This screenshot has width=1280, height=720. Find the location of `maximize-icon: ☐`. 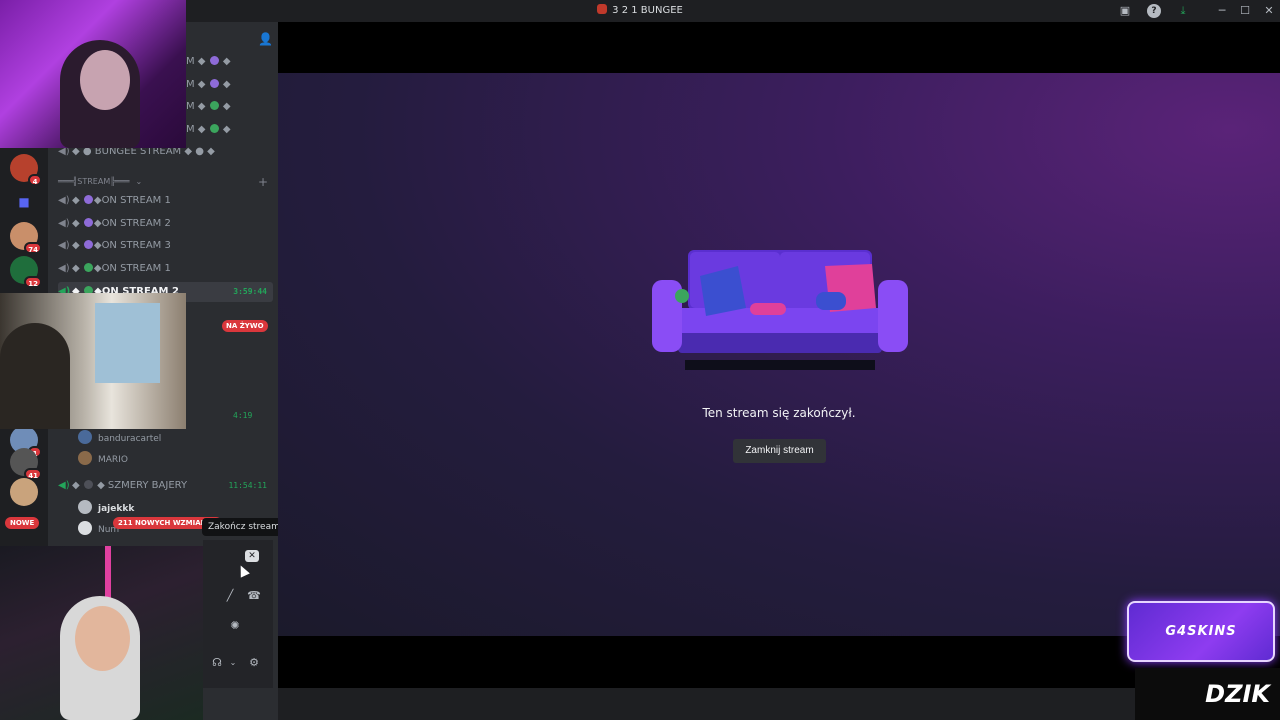

maximize-icon: ☐ is located at coordinates (1245, 11).